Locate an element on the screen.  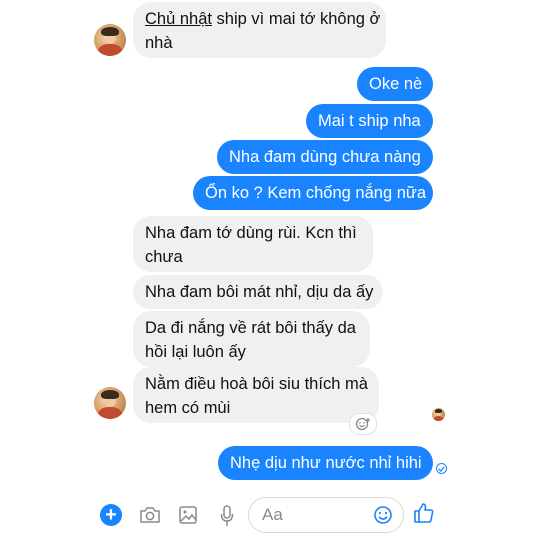
message-text: Oke nè is located at coordinates (396, 84).